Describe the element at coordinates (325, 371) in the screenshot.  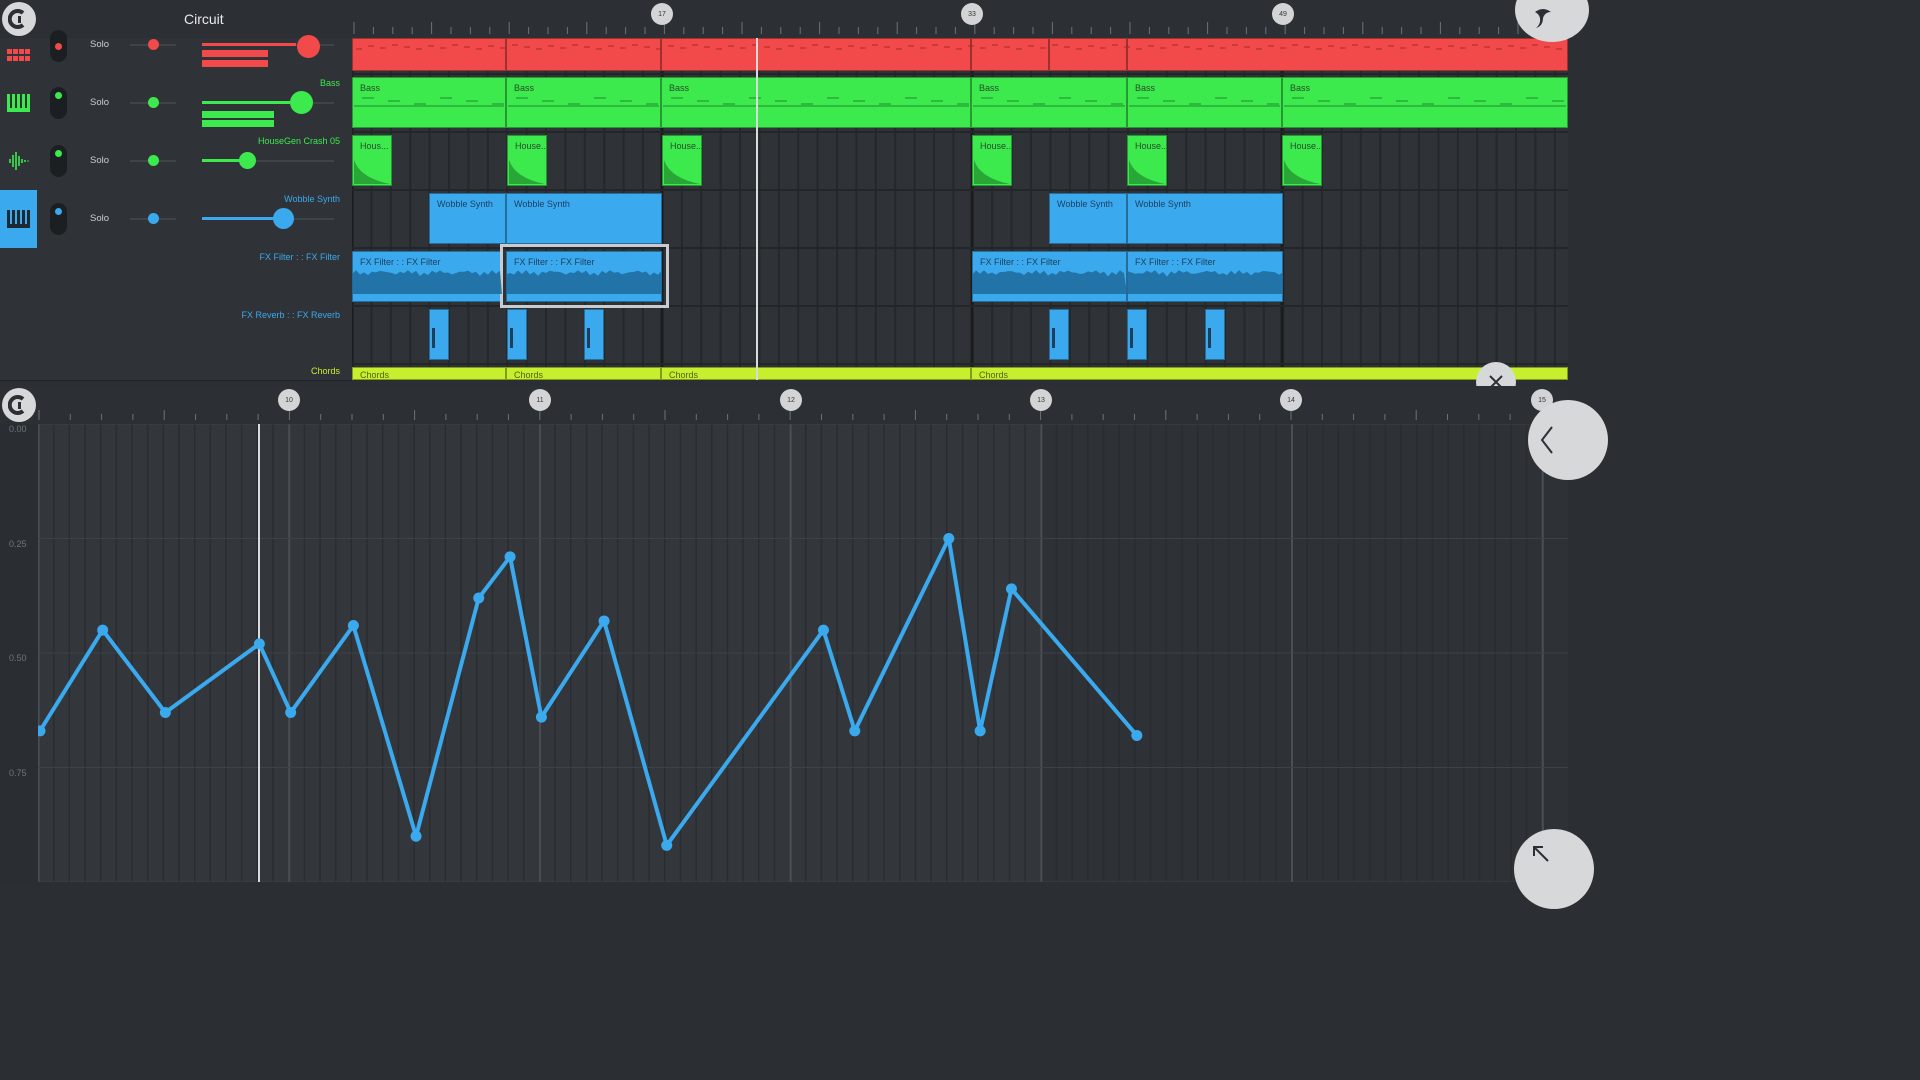
I see `track-name: Chords` at that location.